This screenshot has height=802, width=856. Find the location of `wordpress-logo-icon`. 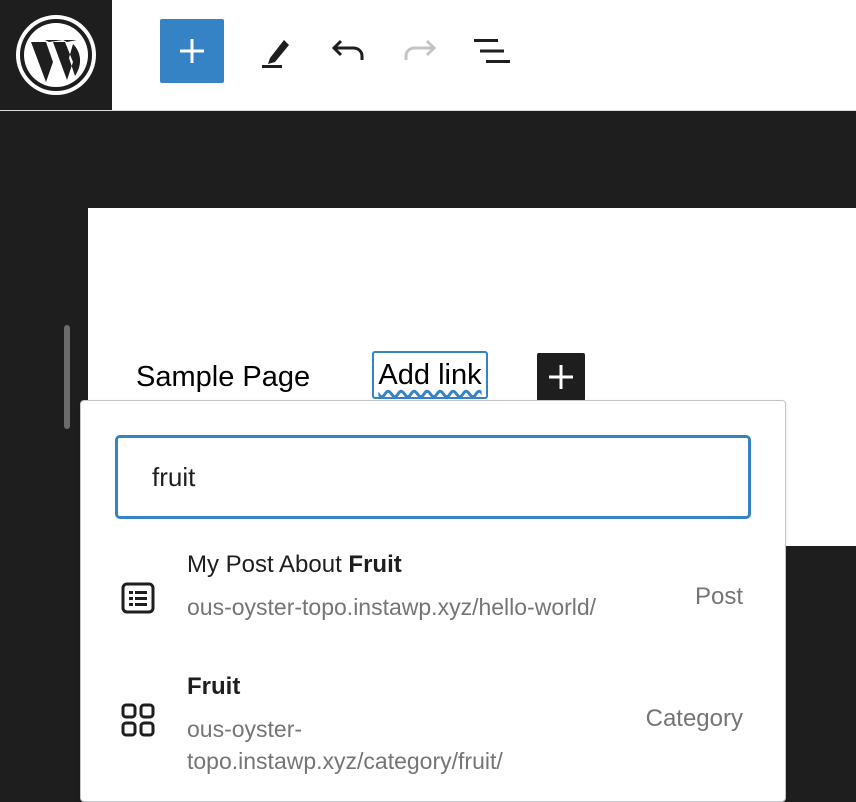

wordpress-logo-icon is located at coordinates (56, 55).